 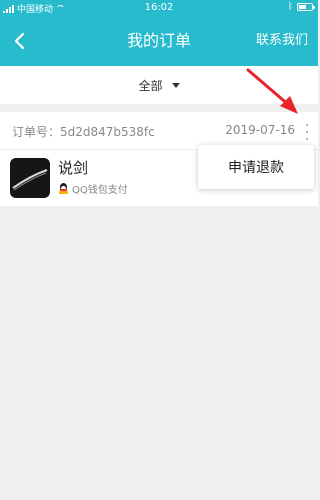 I want to click on product-name: 说剑, so click(x=73, y=168).